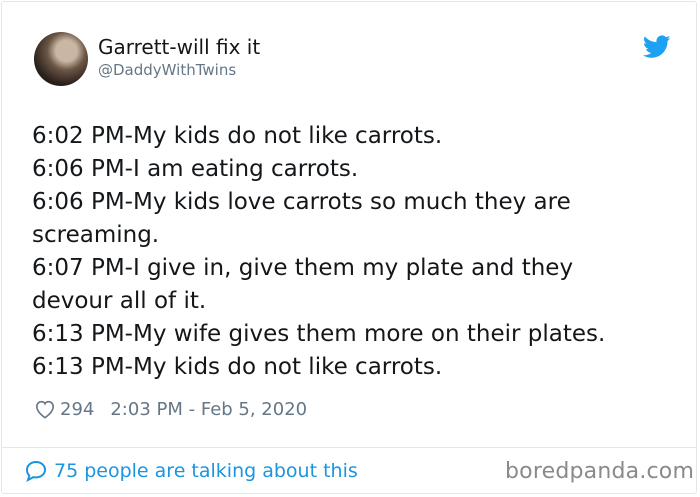  Describe the element at coordinates (195, 169) in the screenshot. I see `tweet-line: 6:06 PM-I am eating carrots.` at that location.